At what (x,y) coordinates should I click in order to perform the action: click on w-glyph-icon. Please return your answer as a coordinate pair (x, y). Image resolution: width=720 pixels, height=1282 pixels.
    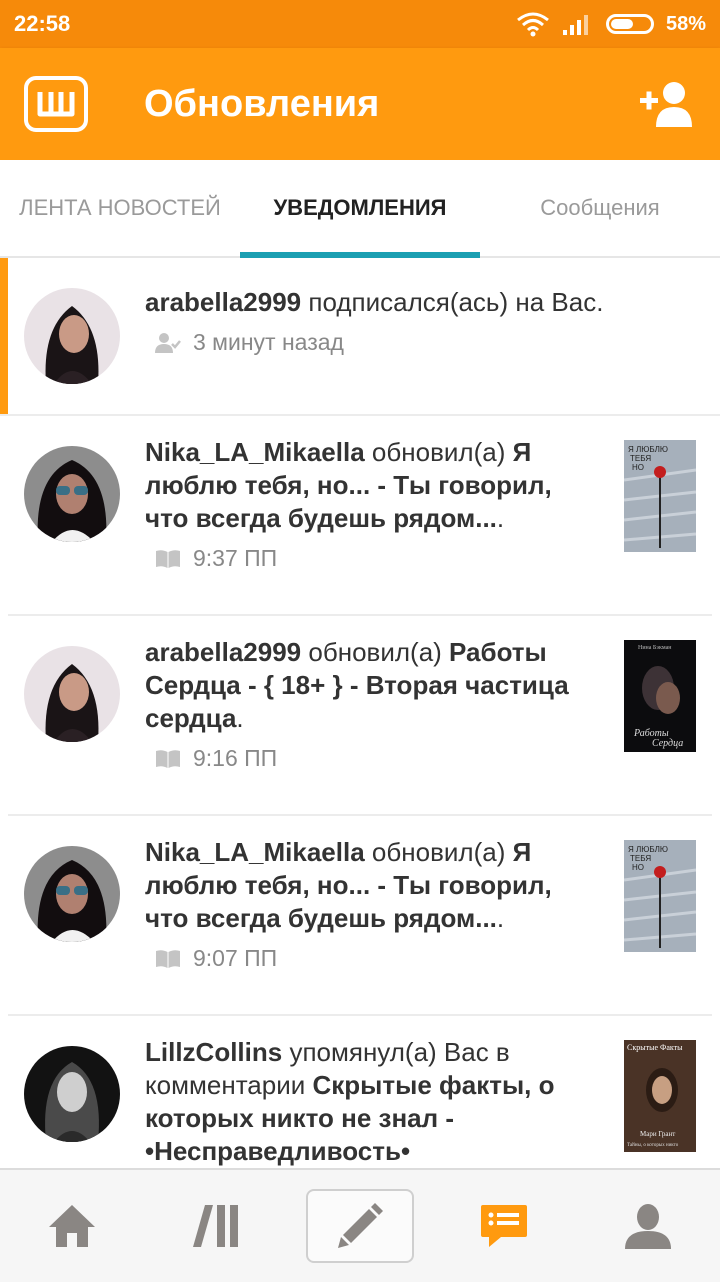
    Looking at the image, I should click on (56, 104).